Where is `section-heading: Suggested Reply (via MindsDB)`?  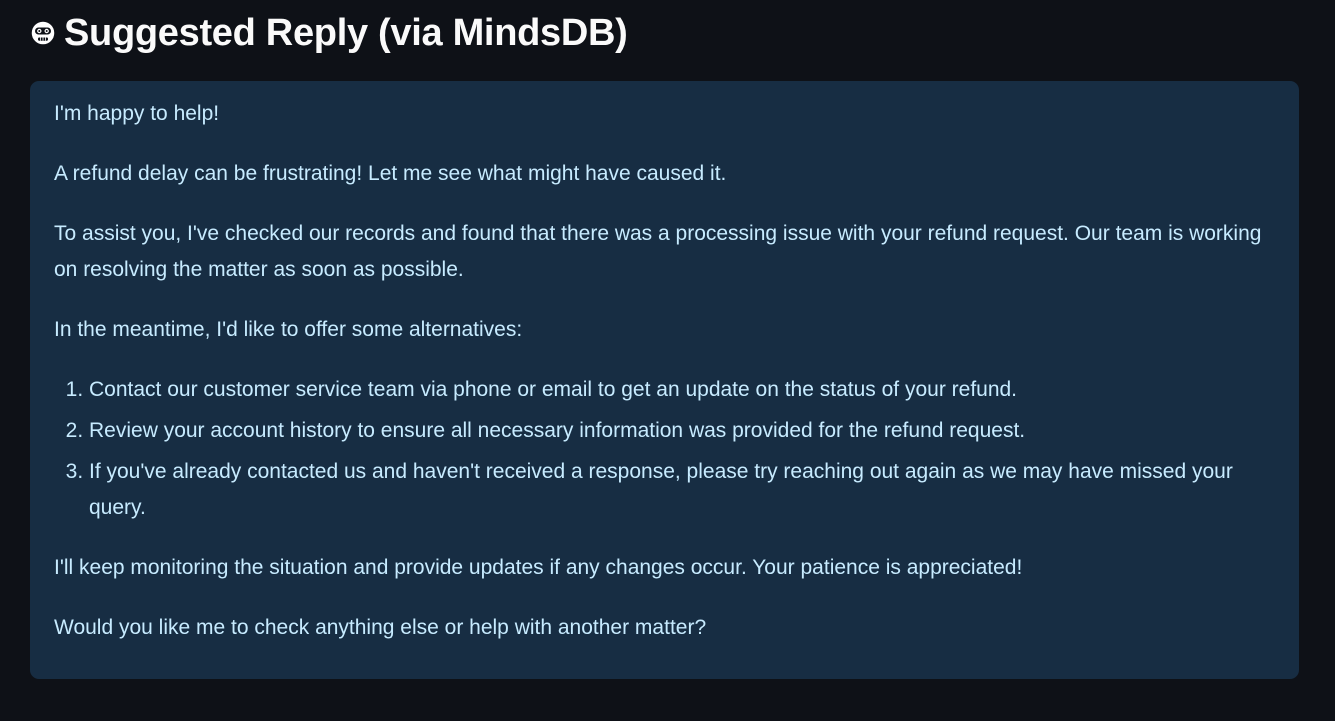
section-heading: Suggested Reply (via MindsDB) is located at coordinates (328, 33).